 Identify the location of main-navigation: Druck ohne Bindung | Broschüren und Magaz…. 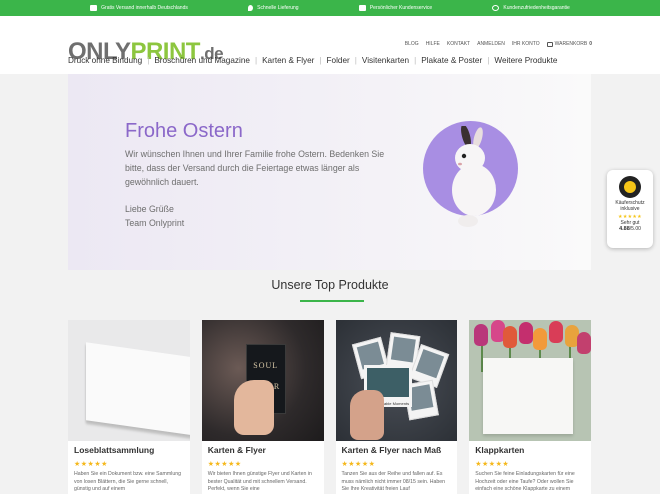
(315, 60).